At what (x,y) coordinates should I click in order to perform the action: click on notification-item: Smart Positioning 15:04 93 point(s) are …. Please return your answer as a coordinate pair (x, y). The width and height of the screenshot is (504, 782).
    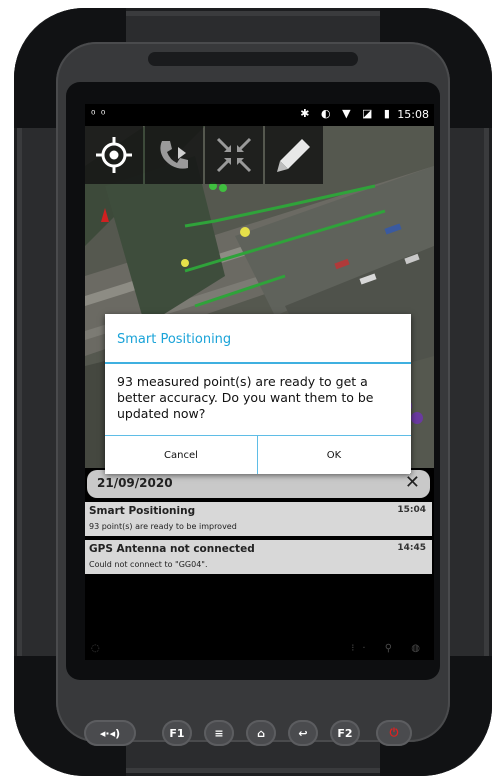
    Looking at the image, I should click on (258, 519).